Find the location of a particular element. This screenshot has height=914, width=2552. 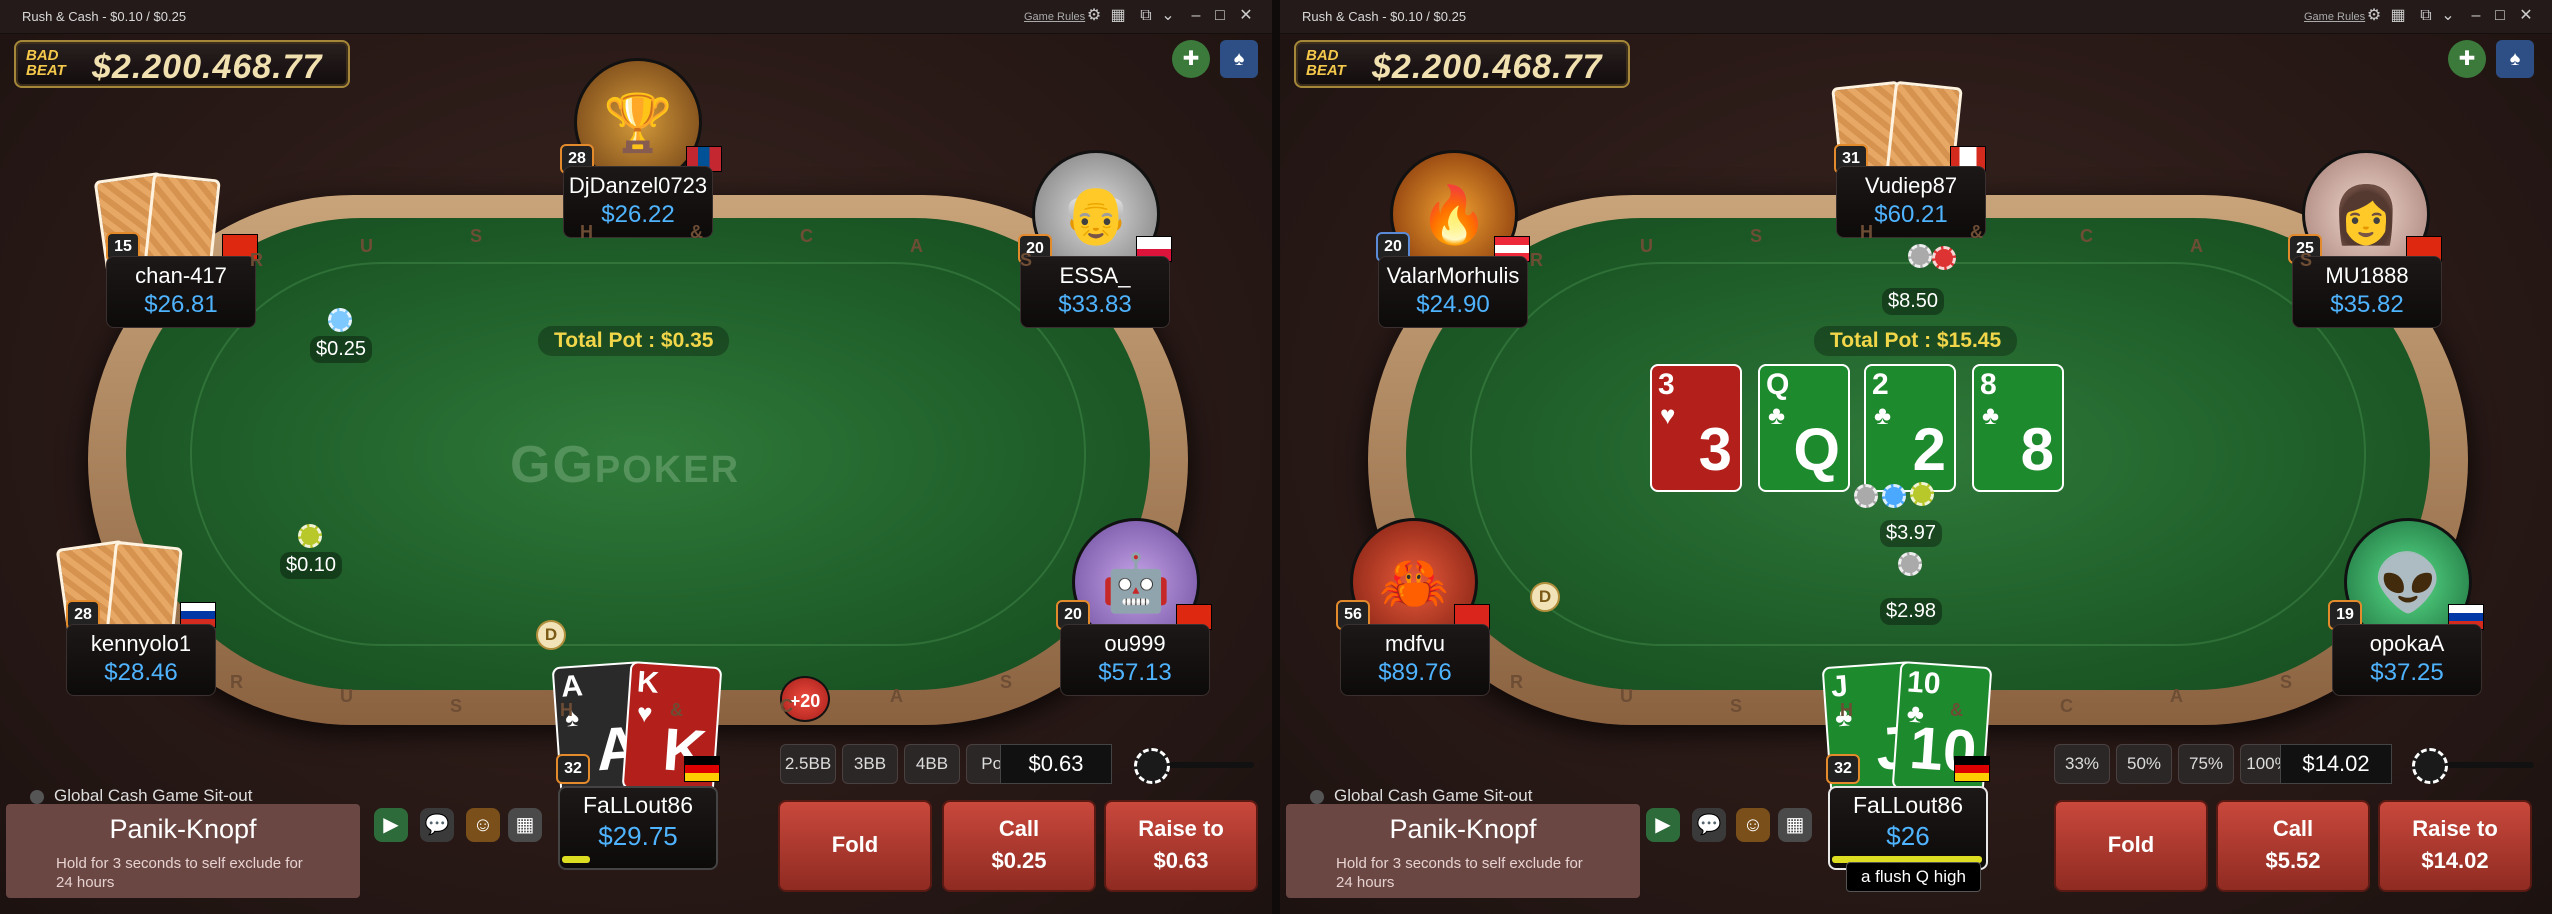

flag-icon is located at coordinates (702, 769).